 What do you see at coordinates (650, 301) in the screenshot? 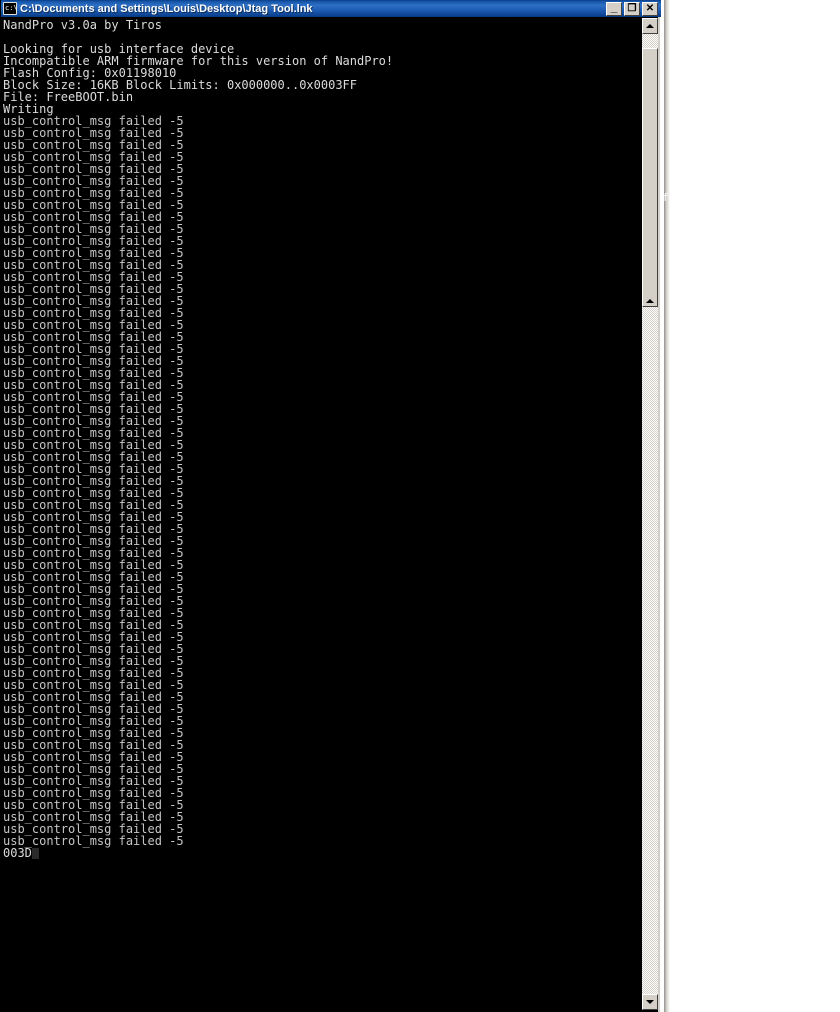
I see `scrollbar-thumb-marker` at bounding box center [650, 301].